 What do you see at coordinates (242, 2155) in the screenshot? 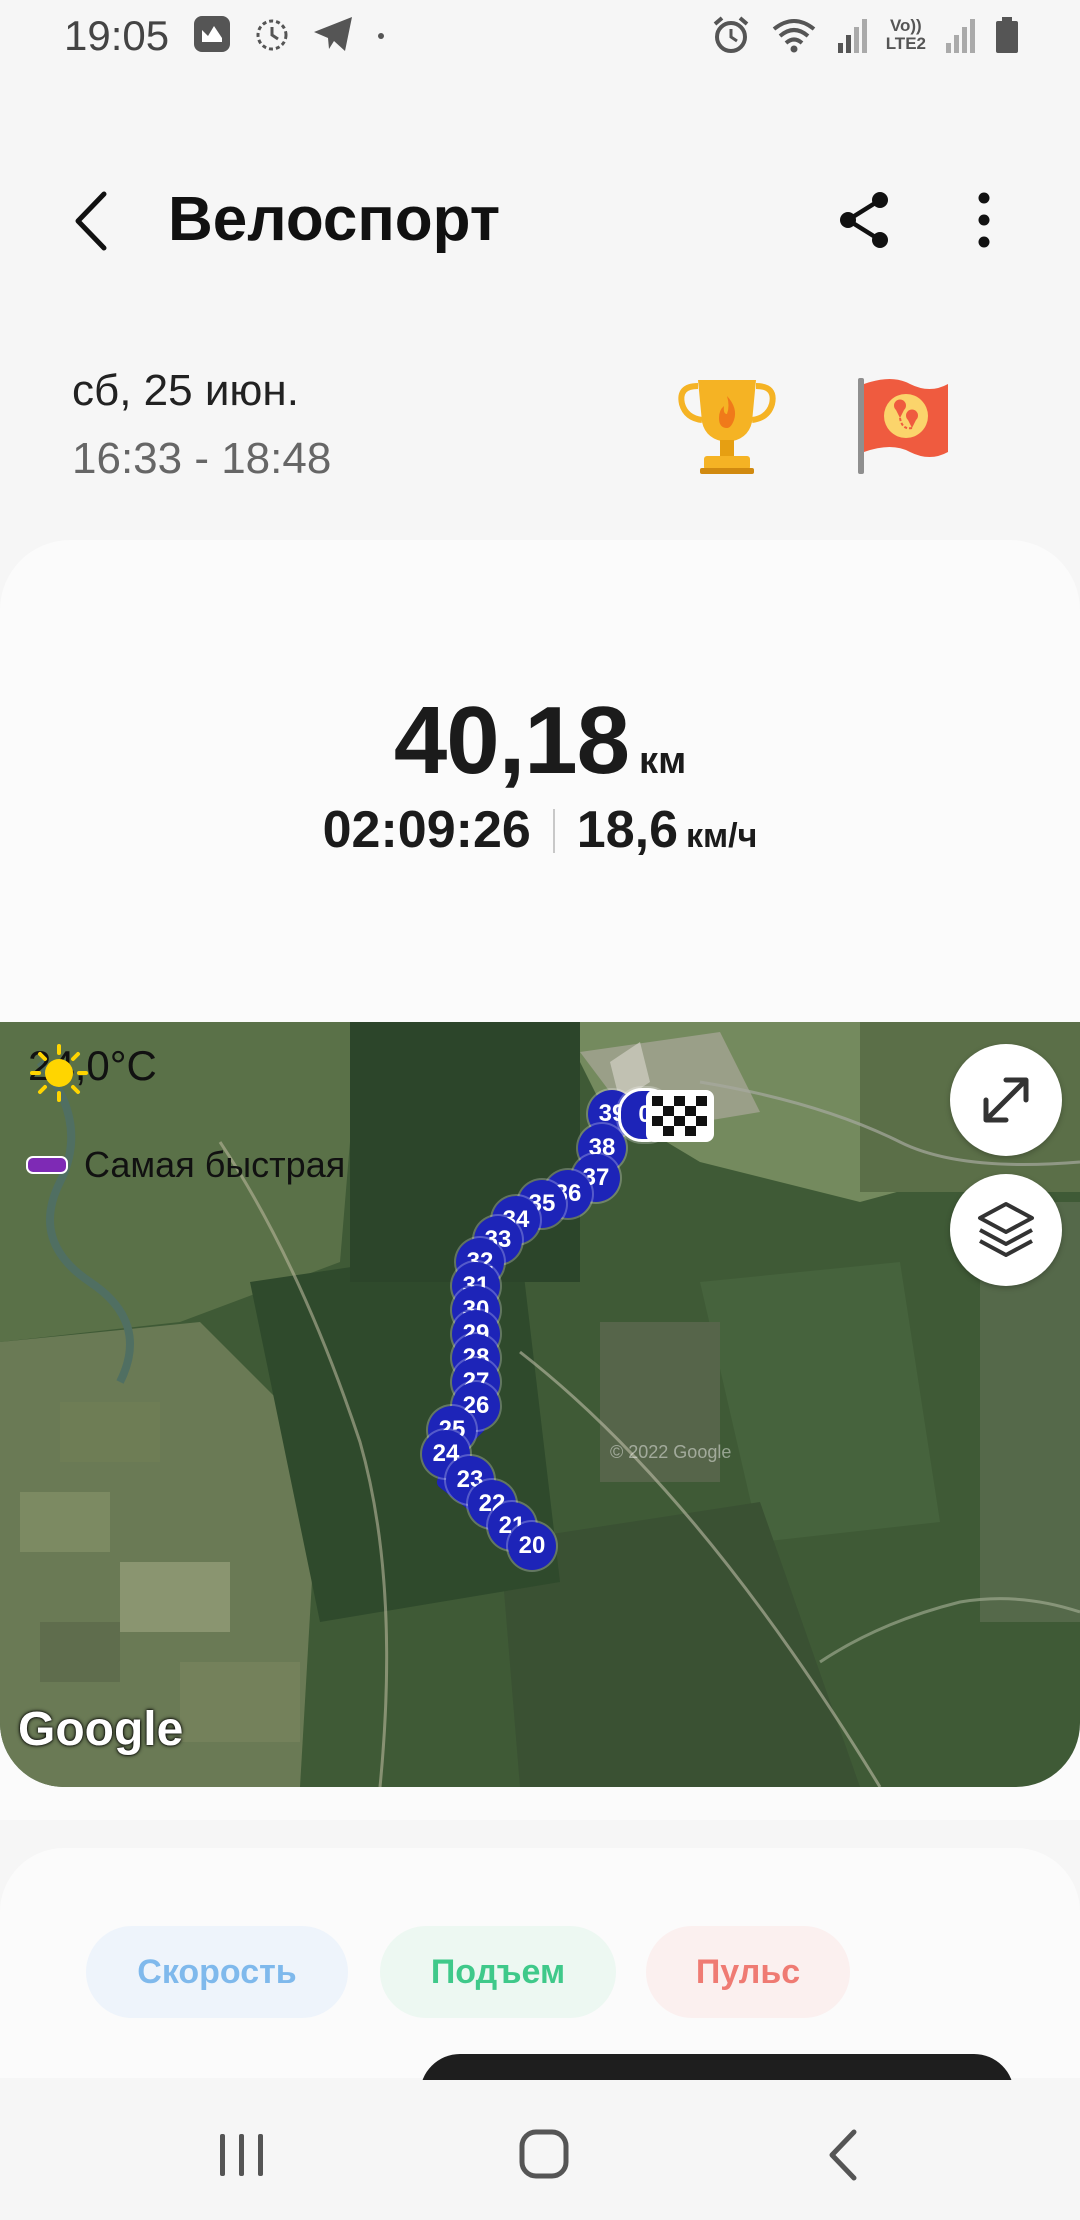
I see `recent-apps-icon` at bounding box center [242, 2155].